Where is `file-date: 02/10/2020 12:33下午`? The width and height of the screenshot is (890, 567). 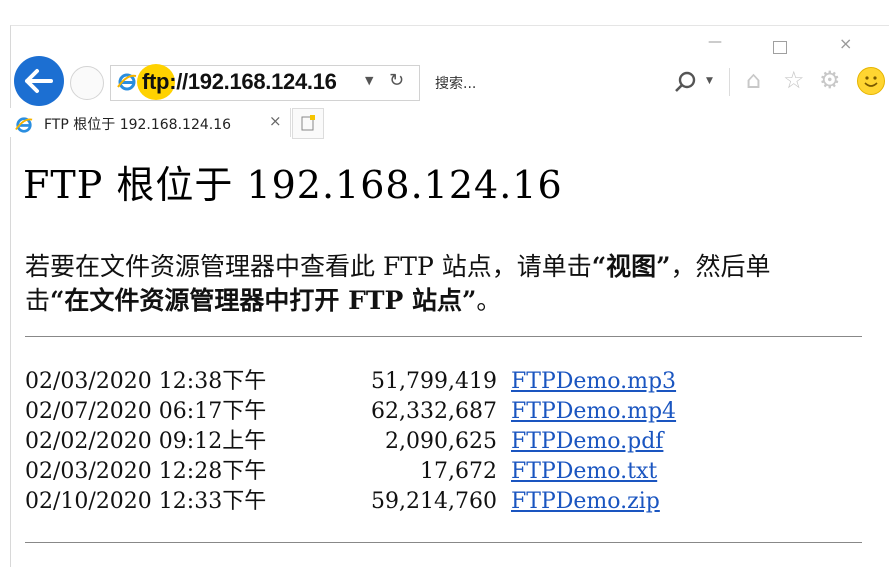
file-date: 02/10/2020 12:33下午 is located at coordinates (146, 501).